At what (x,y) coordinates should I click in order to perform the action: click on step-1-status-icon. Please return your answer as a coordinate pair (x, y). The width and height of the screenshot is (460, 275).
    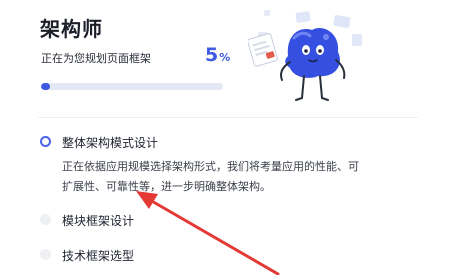
    Looking at the image, I should click on (45, 141).